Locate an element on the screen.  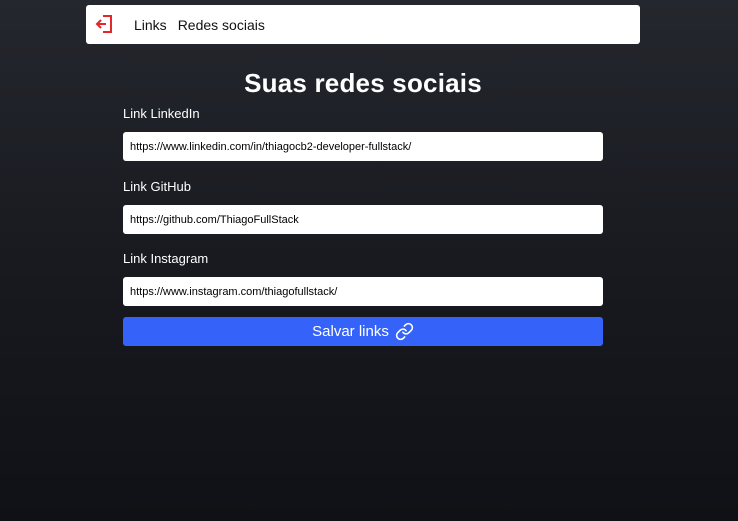
save-links-button: Salvar links is located at coordinates (363, 331).